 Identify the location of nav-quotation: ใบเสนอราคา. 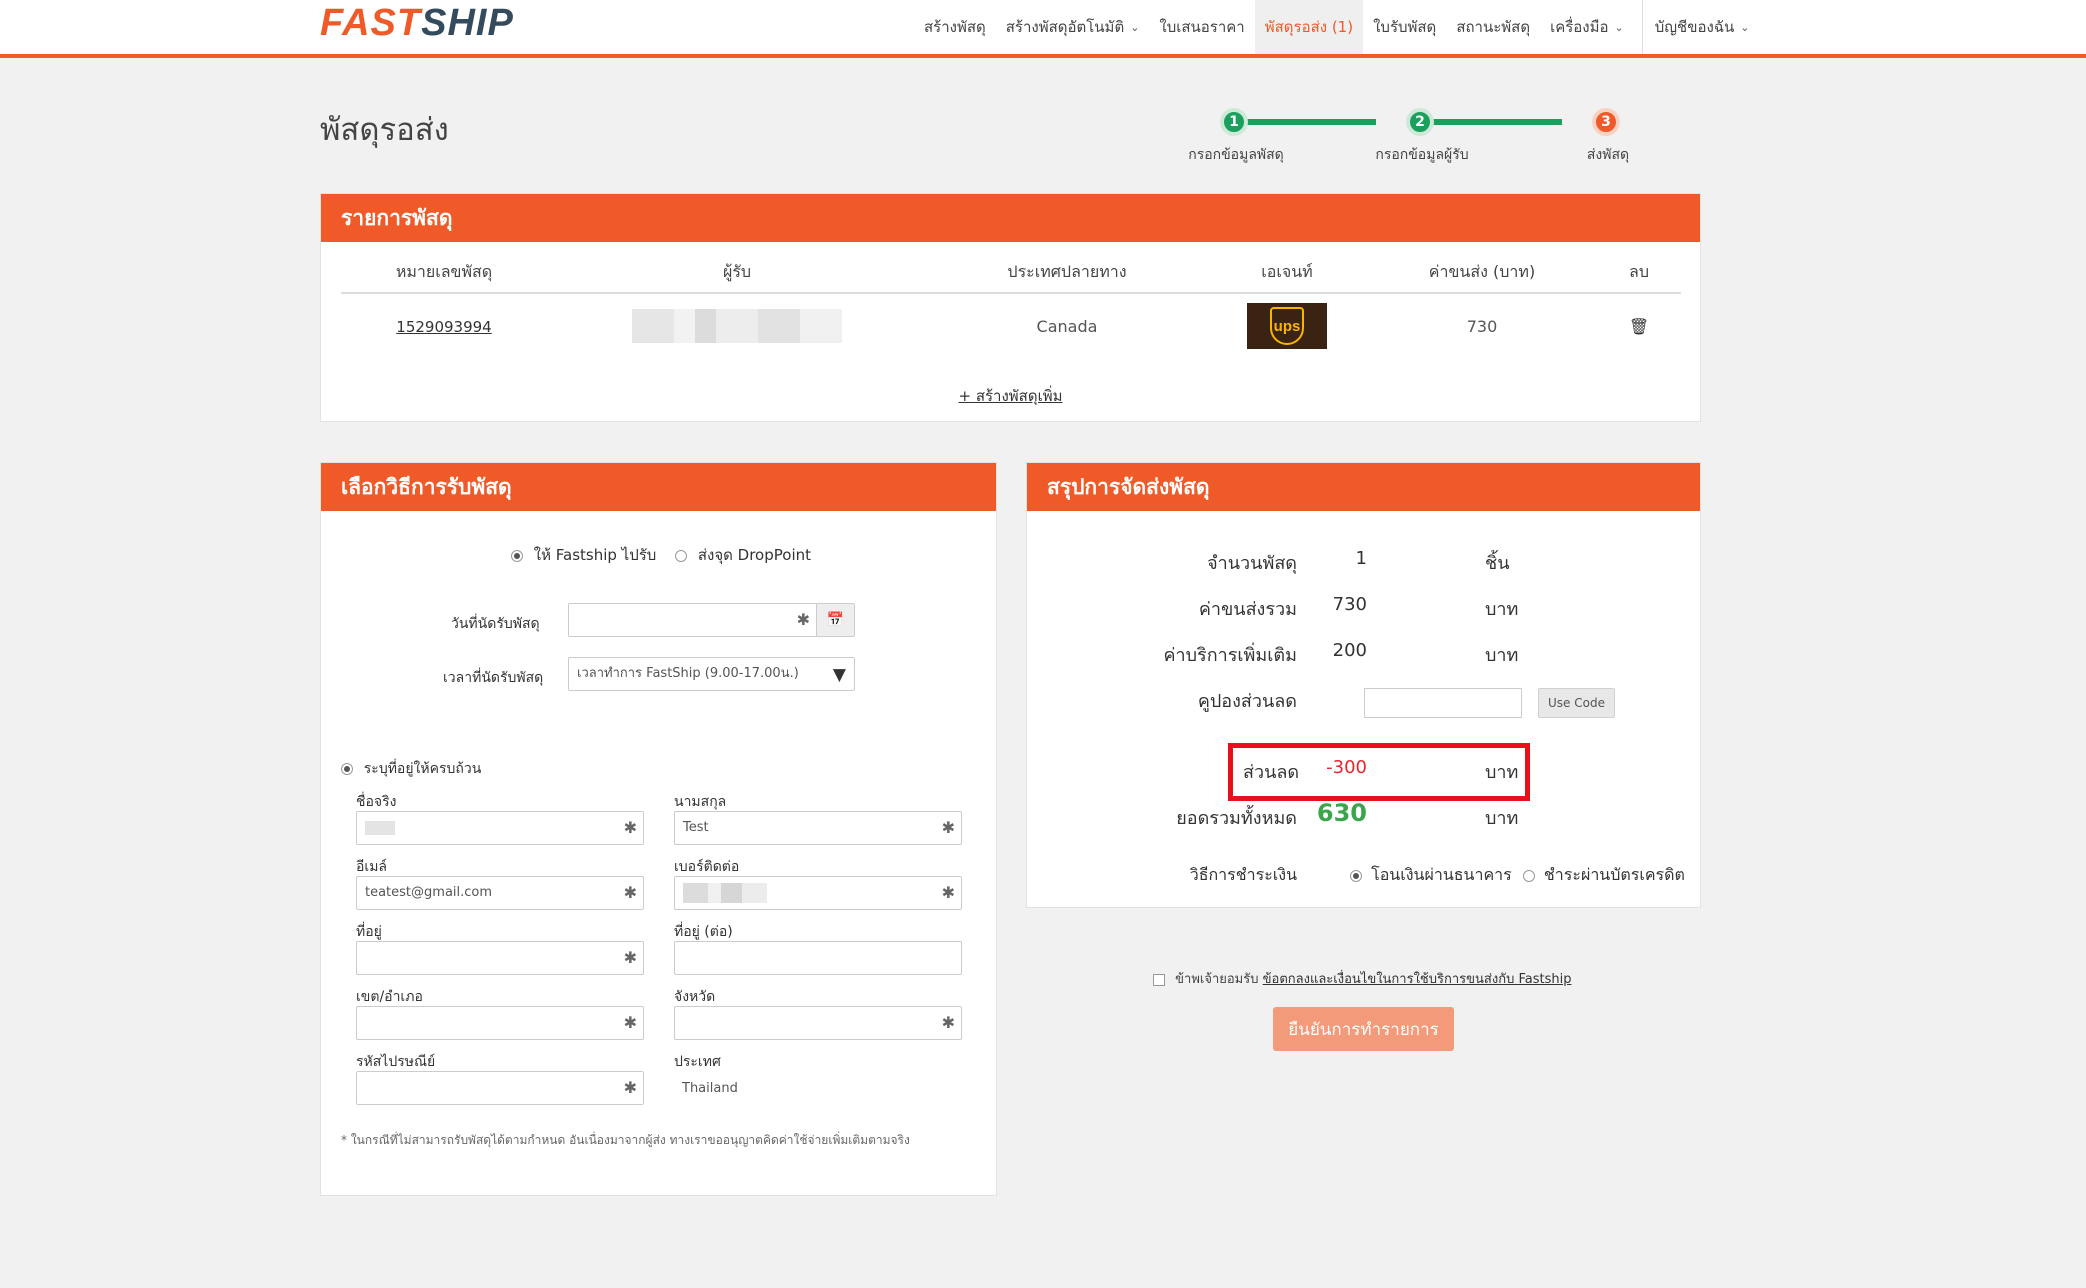
(1201, 27).